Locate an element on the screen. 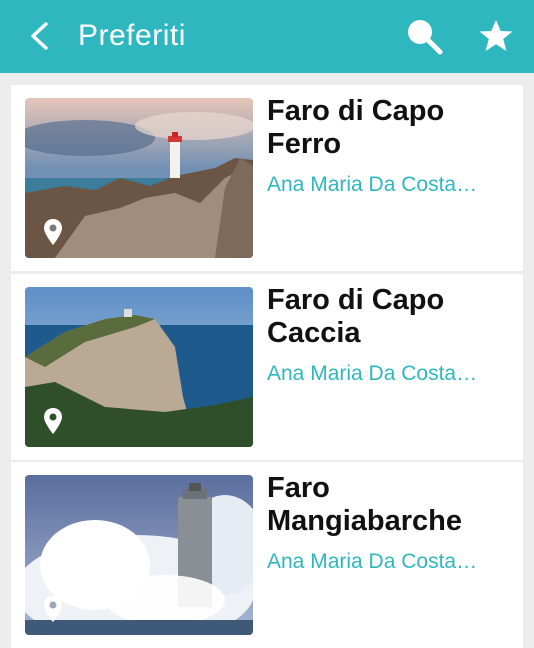 The height and width of the screenshot is (648, 534). item-title: Faro di Capo Caccia is located at coordinates (356, 316).